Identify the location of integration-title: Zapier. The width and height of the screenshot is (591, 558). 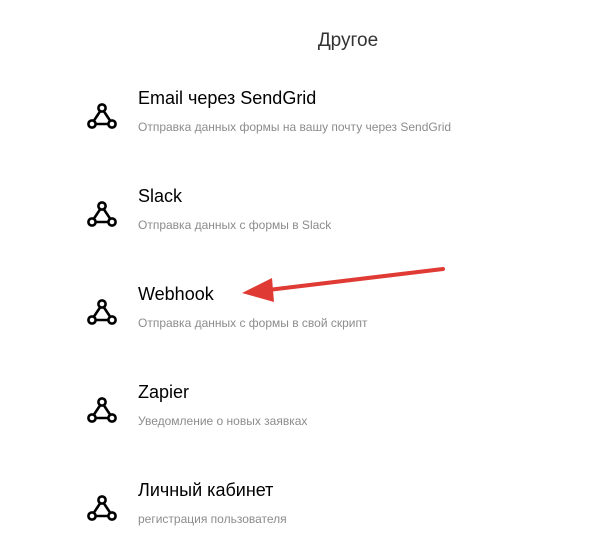
(164, 392).